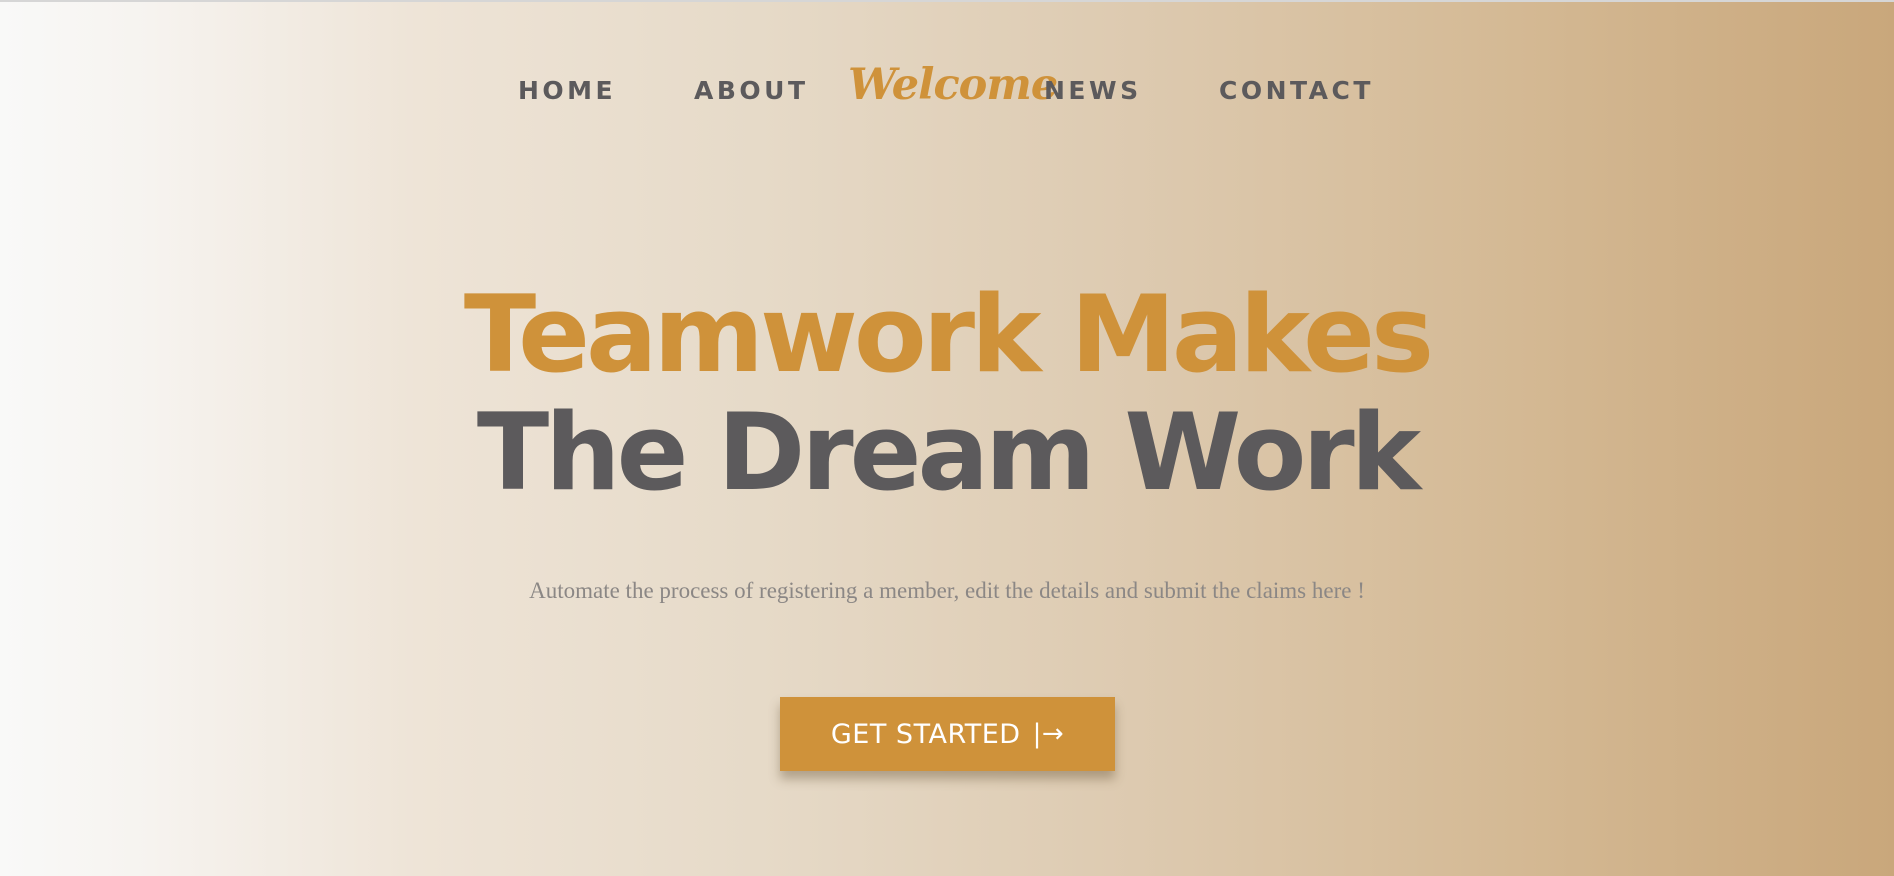  I want to click on hero-headline-line1: Teamwork Makes, so click(948, 334).